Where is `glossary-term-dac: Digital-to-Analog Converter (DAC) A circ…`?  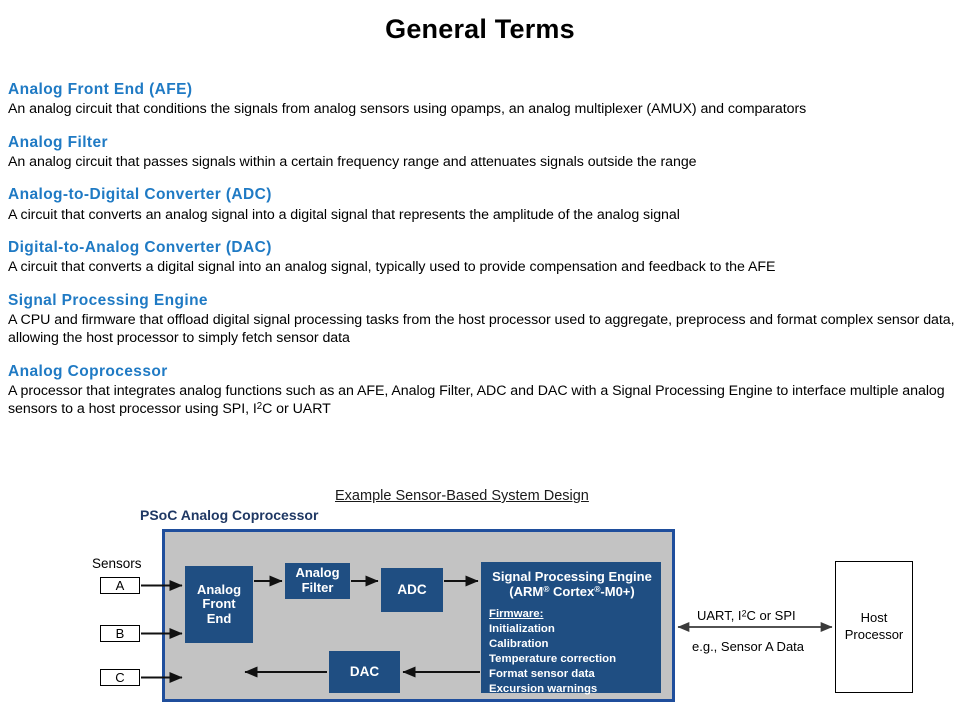
glossary-term-dac: Digital-to-Analog Converter (DAC) A circ… is located at coordinates (484, 257).